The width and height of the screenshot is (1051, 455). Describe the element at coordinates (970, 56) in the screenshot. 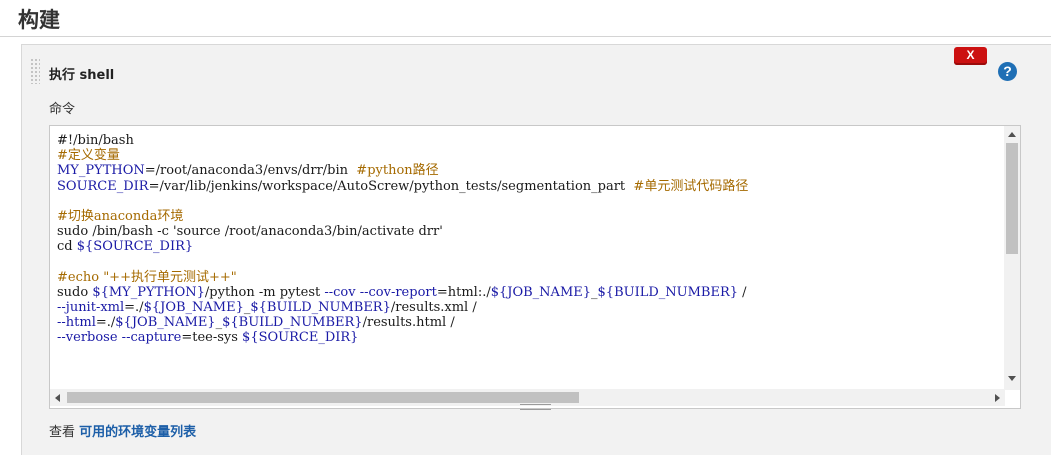

I see `delete-step-button: X` at that location.